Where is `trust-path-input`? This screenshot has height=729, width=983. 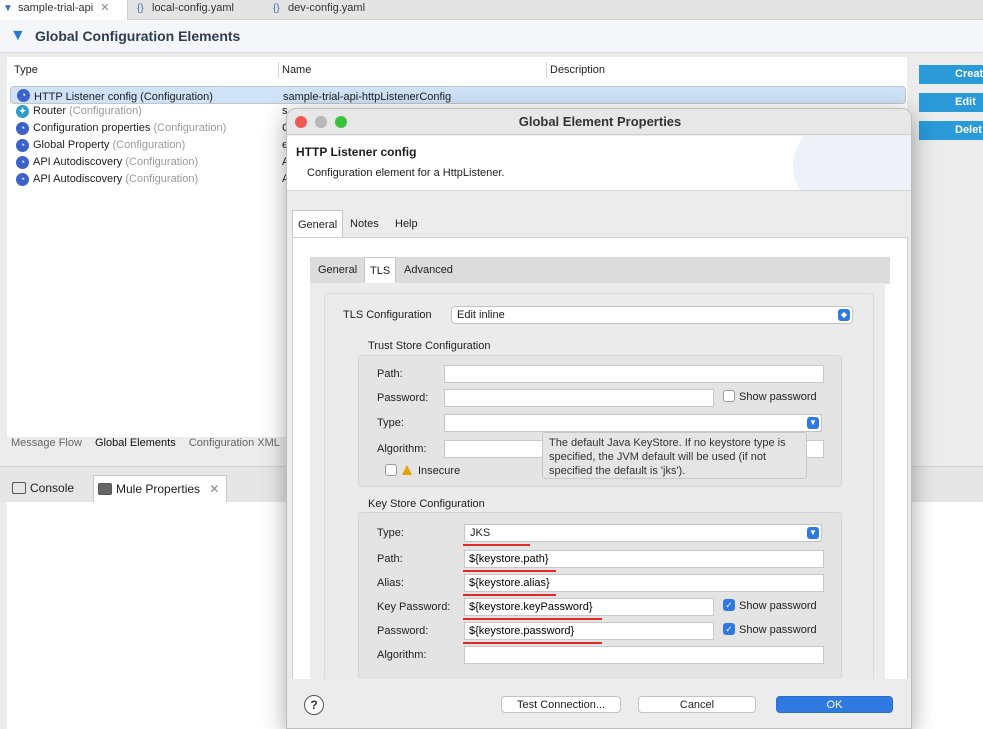
trust-path-input is located at coordinates (634, 374).